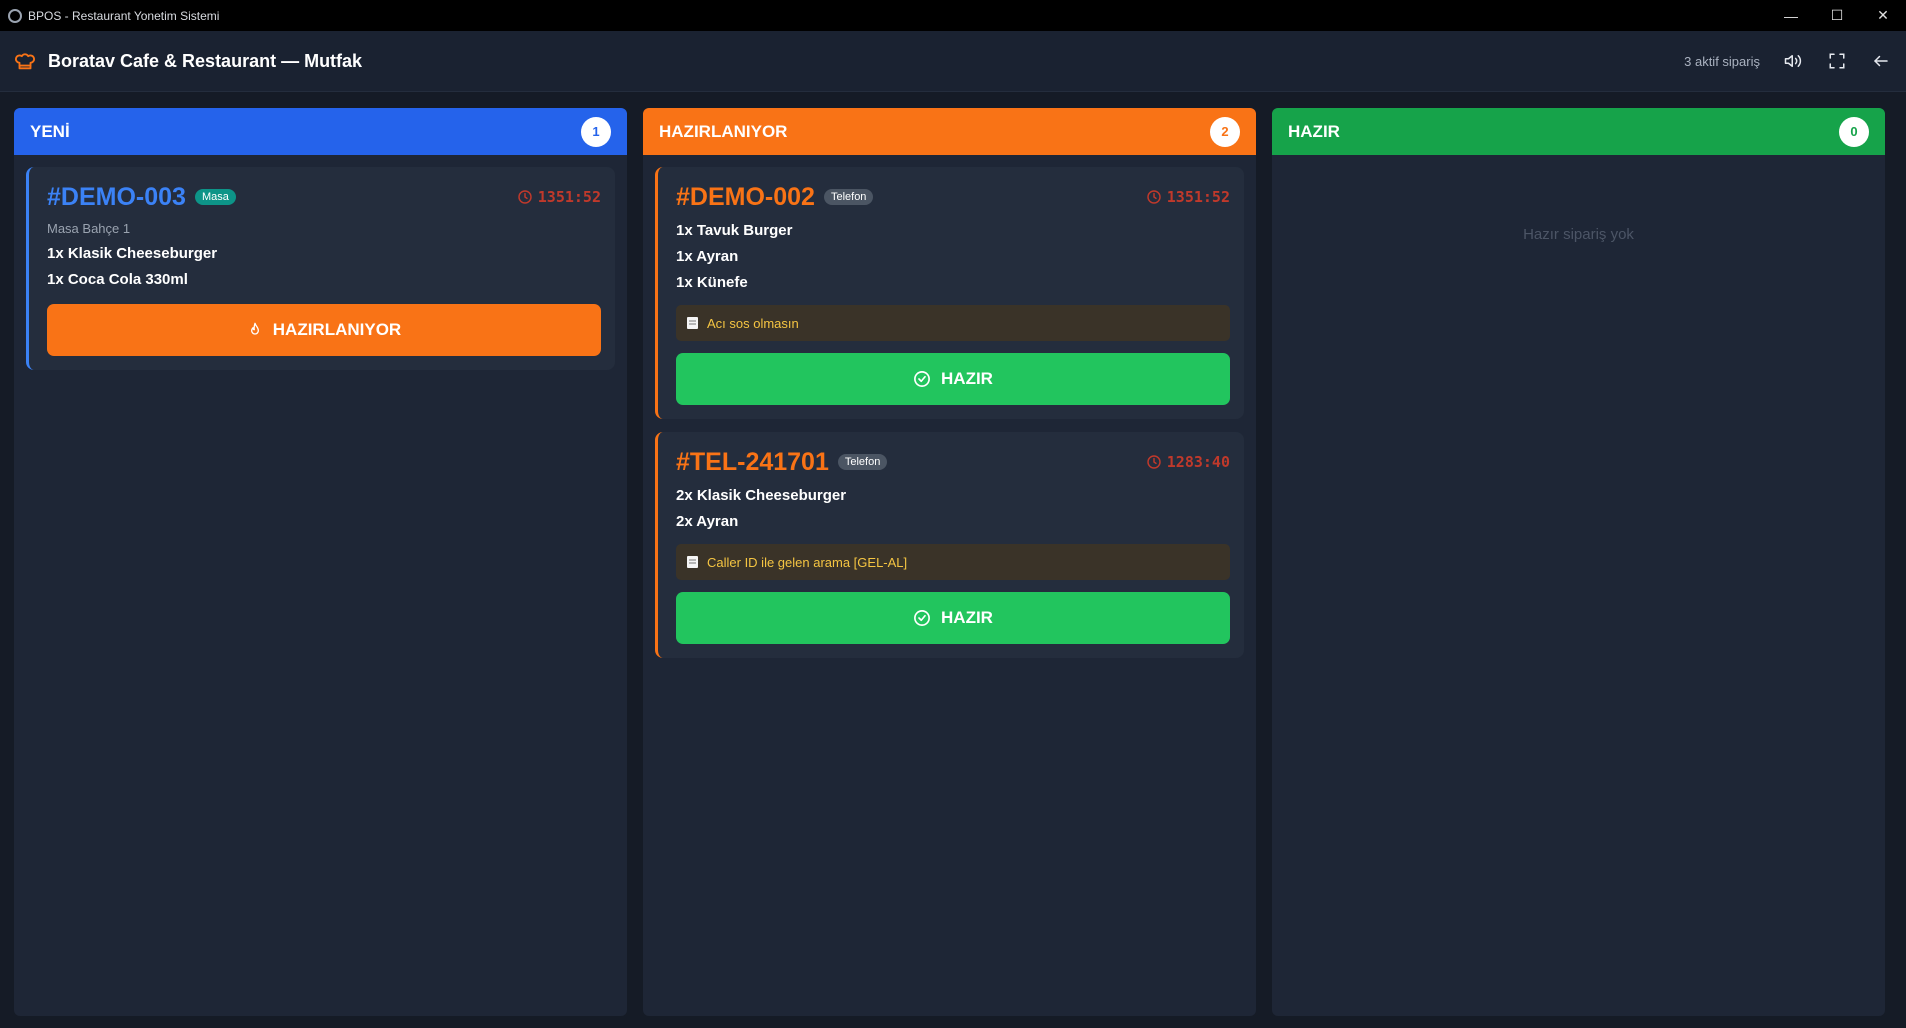 Image resolution: width=1906 pixels, height=1028 pixels. What do you see at coordinates (1837, 61) in the screenshot?
I see `fullscreen-icon` at bounding box center [1837, 61].